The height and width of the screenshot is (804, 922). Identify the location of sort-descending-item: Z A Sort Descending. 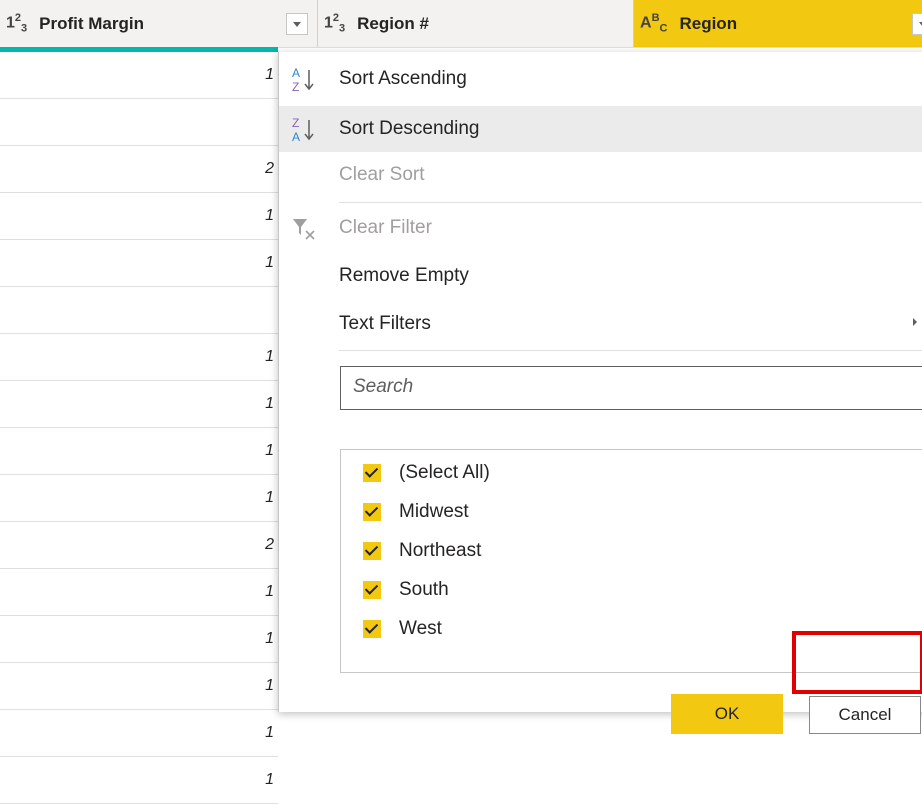
(600, 129).